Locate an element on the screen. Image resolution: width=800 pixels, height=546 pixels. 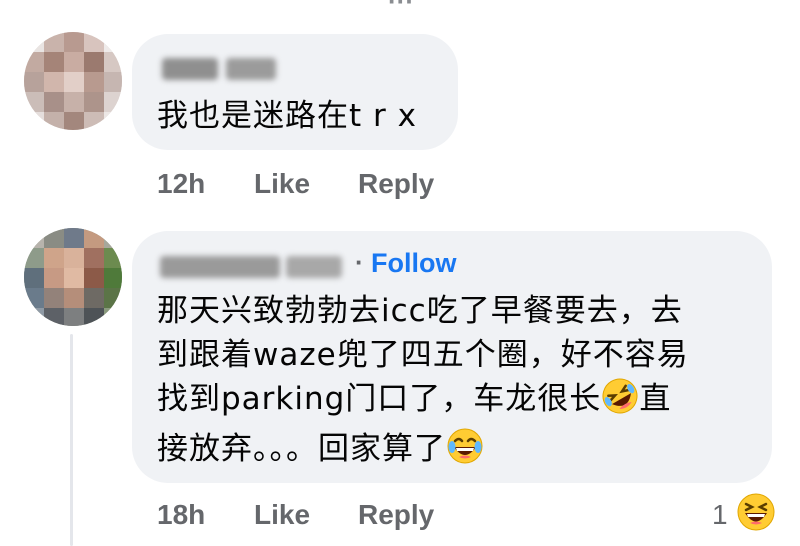
comment-line-with-emoji: 找到parking门口了，车龙很长 直 is located at coordinates (423, 402).